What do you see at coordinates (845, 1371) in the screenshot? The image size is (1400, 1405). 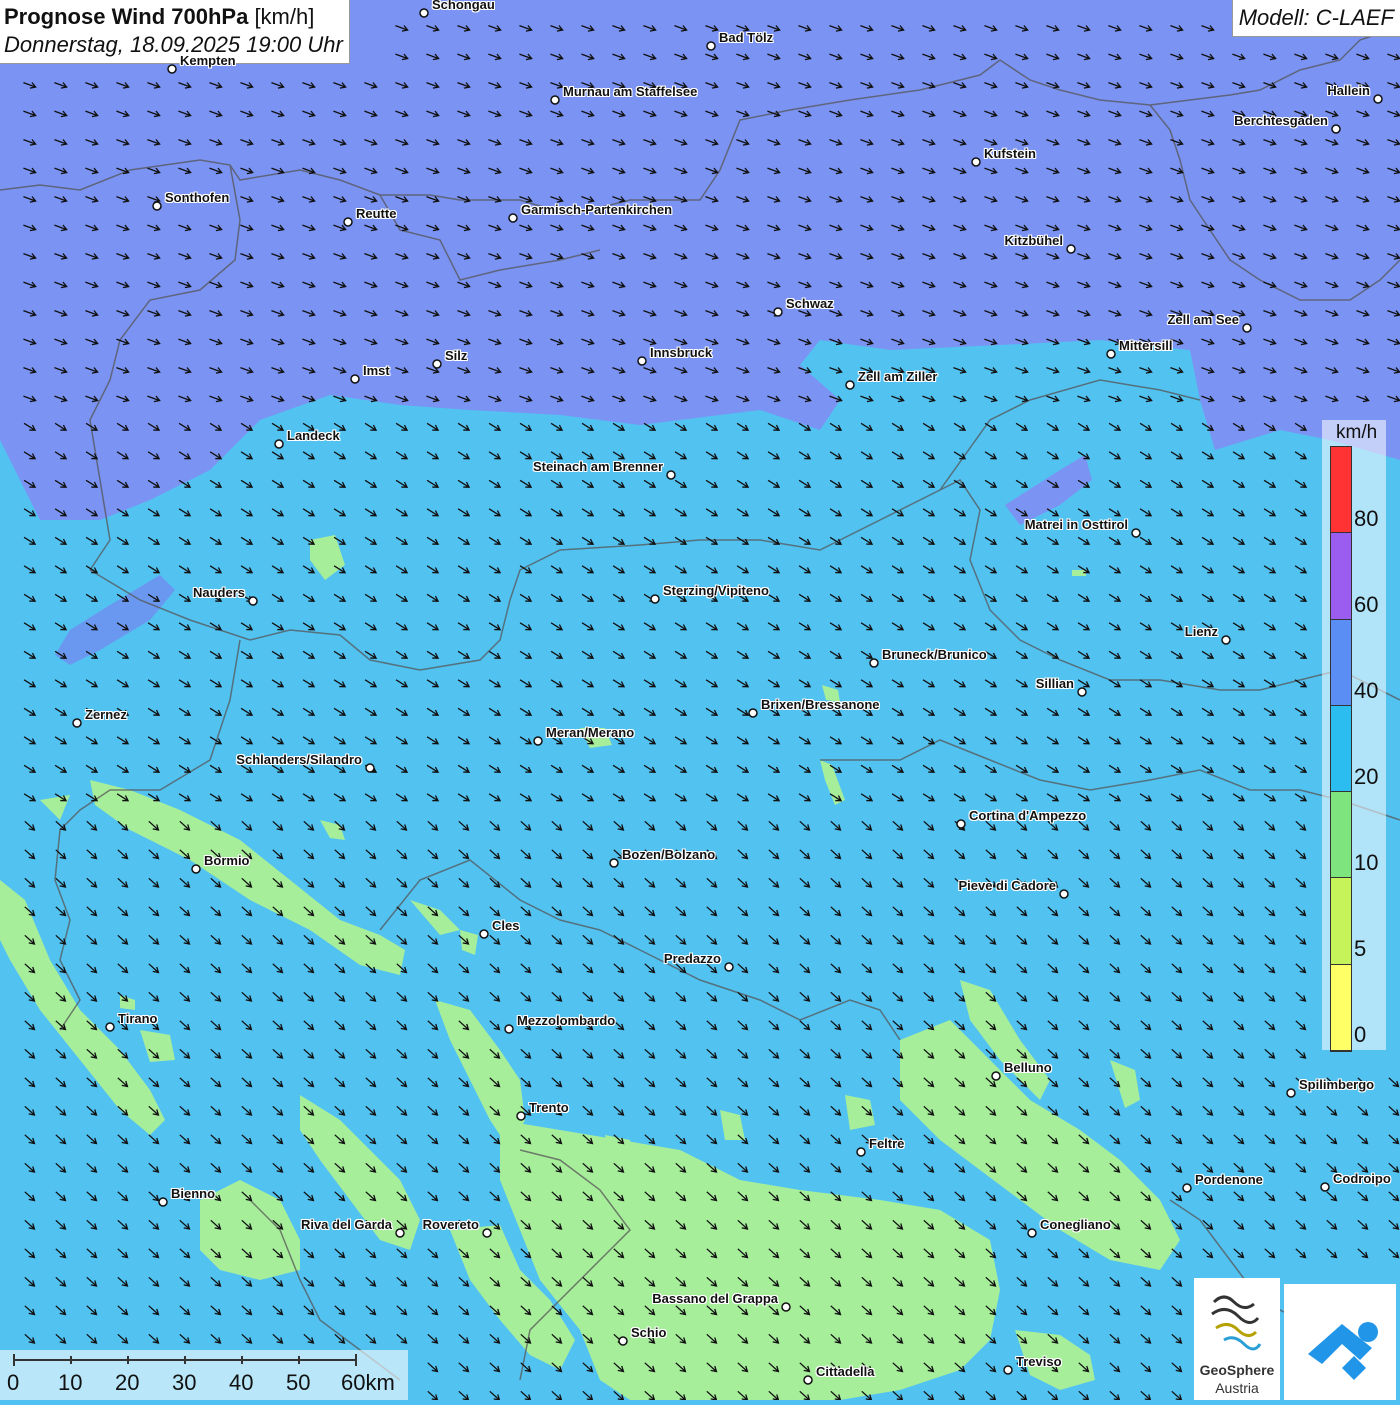 I see `city-label: Cittadella` at bounding box center [845, 1371].